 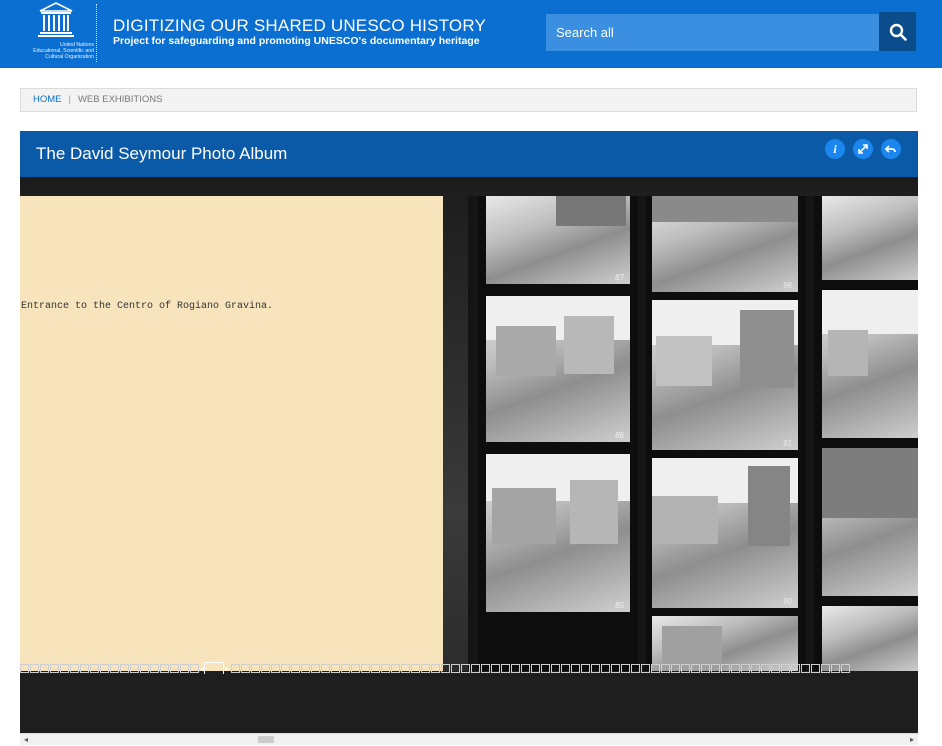 What do you see at coordinates (469, 739) in the screenshot?
I see `horizontal-scrollbar: ◂ ▸` at bounding box center [469, 739].